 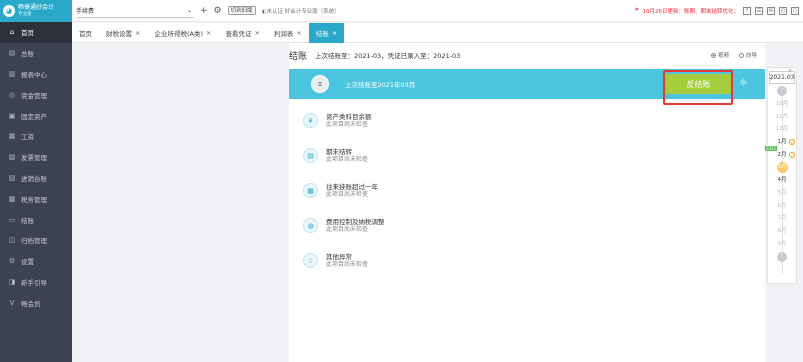 What do you see at coordinates (326, 32) in the screenshot?
I see `tab: 结账 ×` at bounding box center [326, 32].